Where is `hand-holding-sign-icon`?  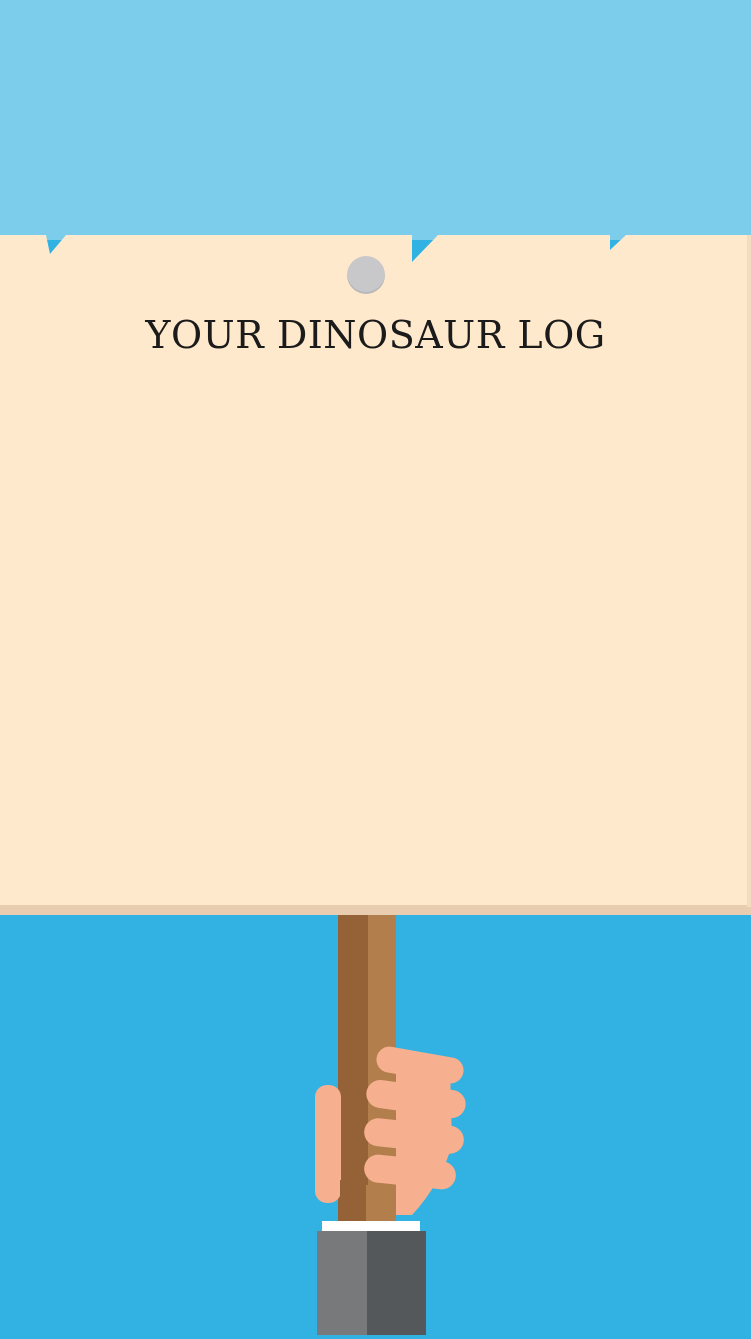
hand-holding-sign-icon is located at coordinates (385, 1125).